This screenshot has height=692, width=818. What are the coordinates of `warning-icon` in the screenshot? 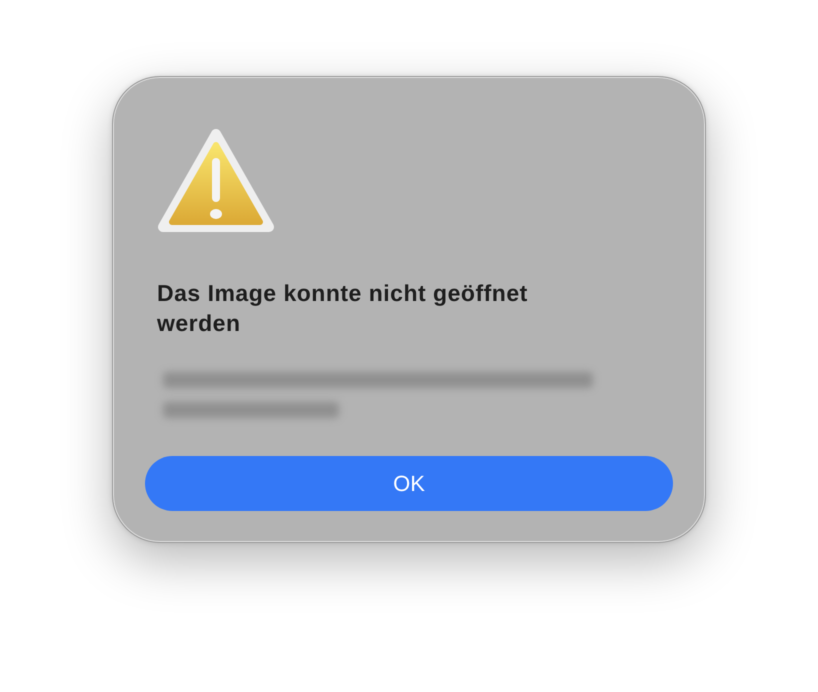 It's located at (216, 181).